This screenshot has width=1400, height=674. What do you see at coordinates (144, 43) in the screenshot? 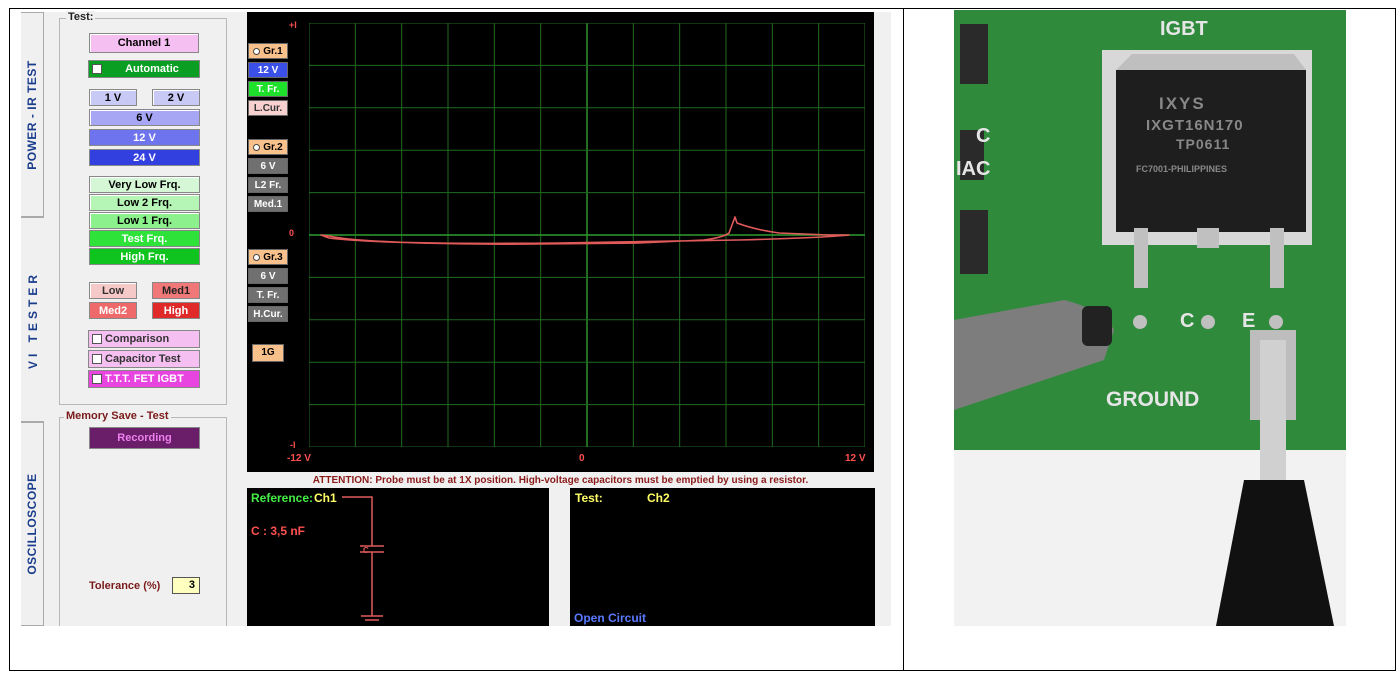
I see `channel-1-button: Channel 1` at bounding box center [144, 43].